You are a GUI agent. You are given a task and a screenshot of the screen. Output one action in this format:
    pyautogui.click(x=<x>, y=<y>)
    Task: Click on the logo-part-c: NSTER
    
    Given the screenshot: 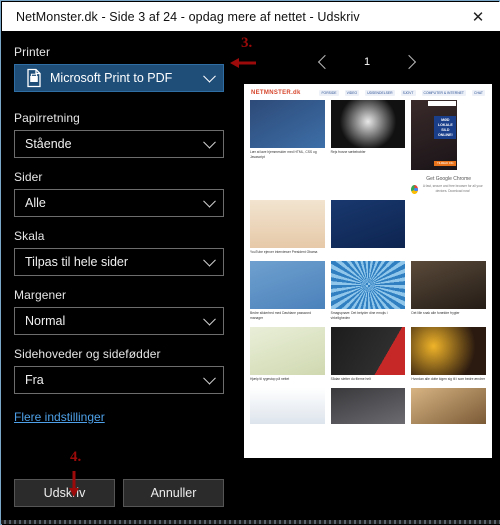 What is the action you would take?
    pyautogui.click(x=280, y=93)
    